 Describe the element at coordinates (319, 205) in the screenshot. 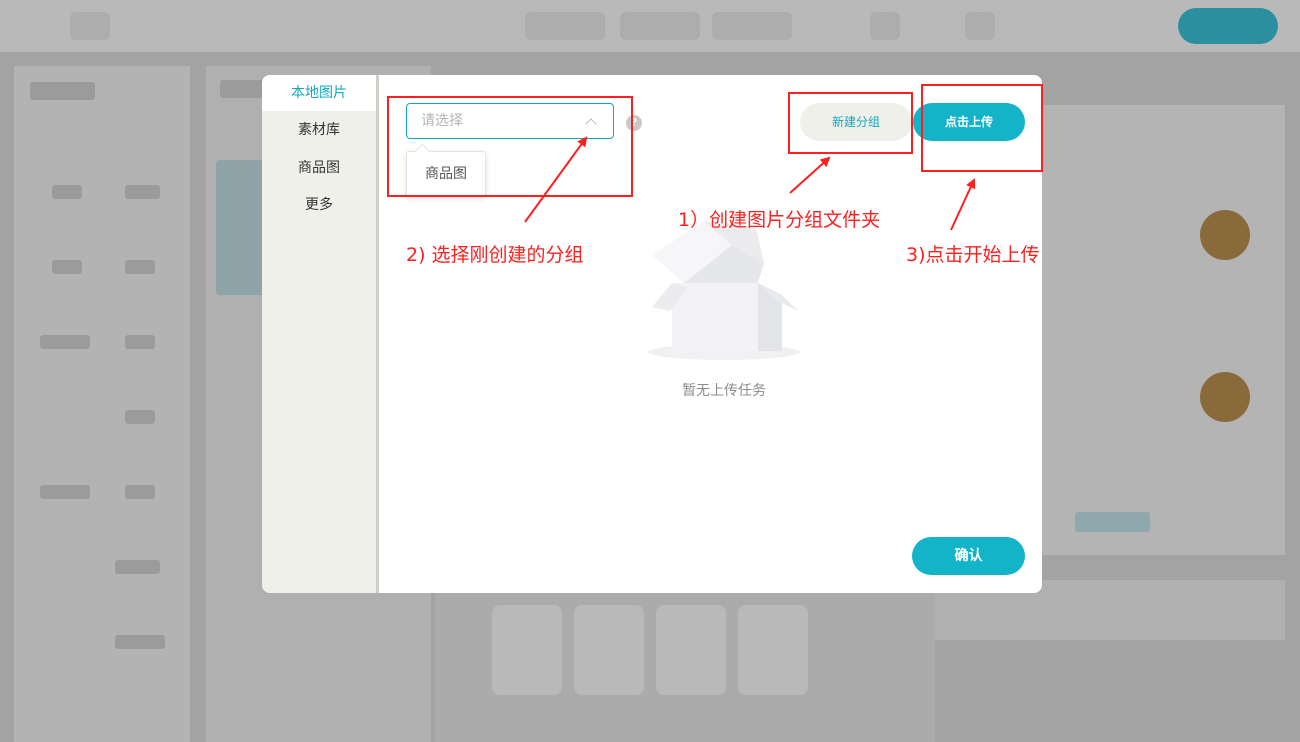

I see `sidebar-item-more: 更多` at that location.